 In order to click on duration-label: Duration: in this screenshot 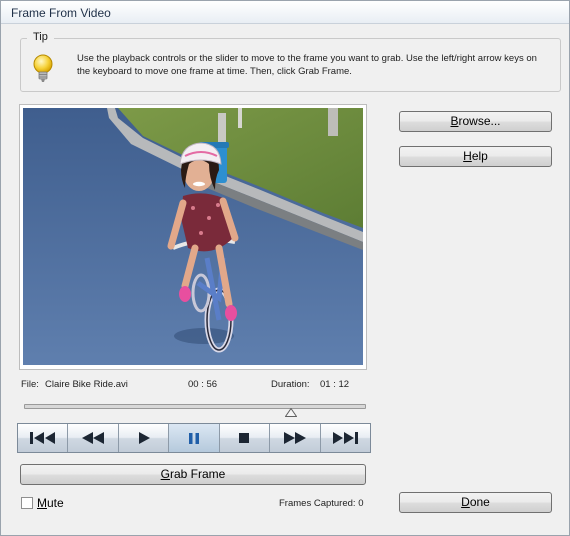, I will do `click(290, 384)`.